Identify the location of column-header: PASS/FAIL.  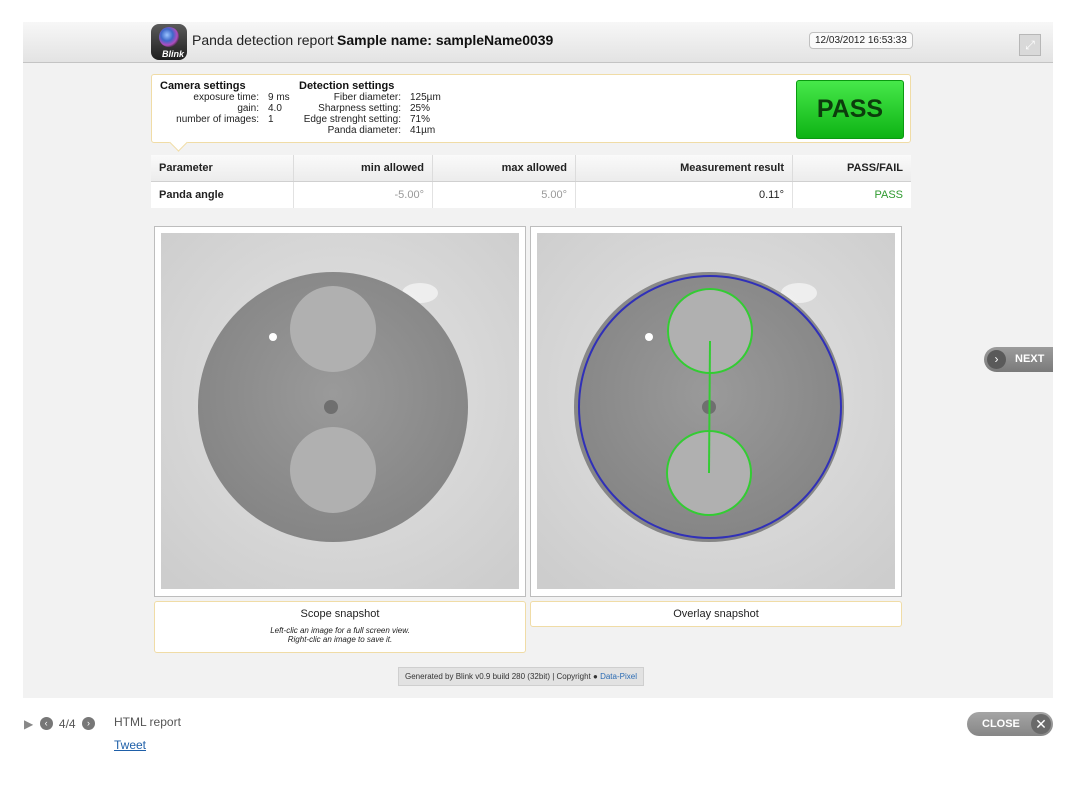
(851, 168).